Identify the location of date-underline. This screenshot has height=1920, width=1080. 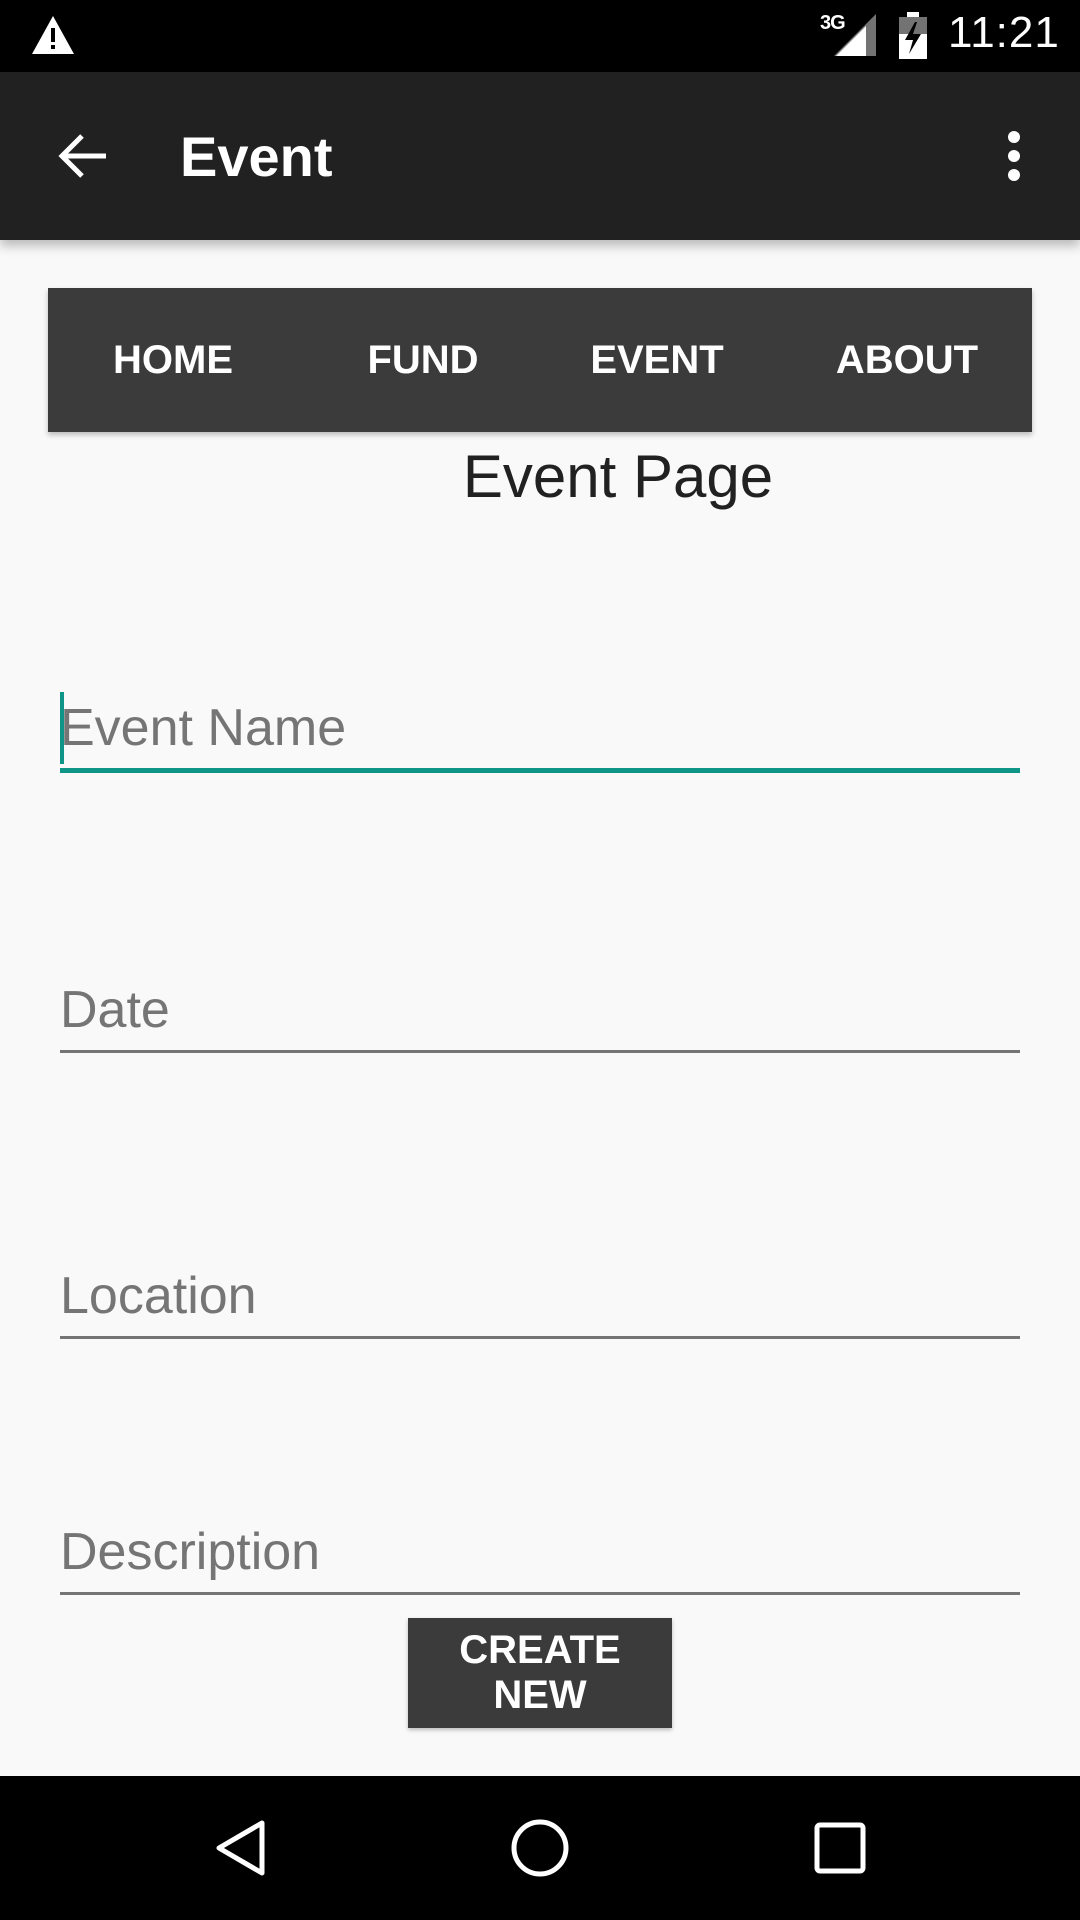
(540, 1051).